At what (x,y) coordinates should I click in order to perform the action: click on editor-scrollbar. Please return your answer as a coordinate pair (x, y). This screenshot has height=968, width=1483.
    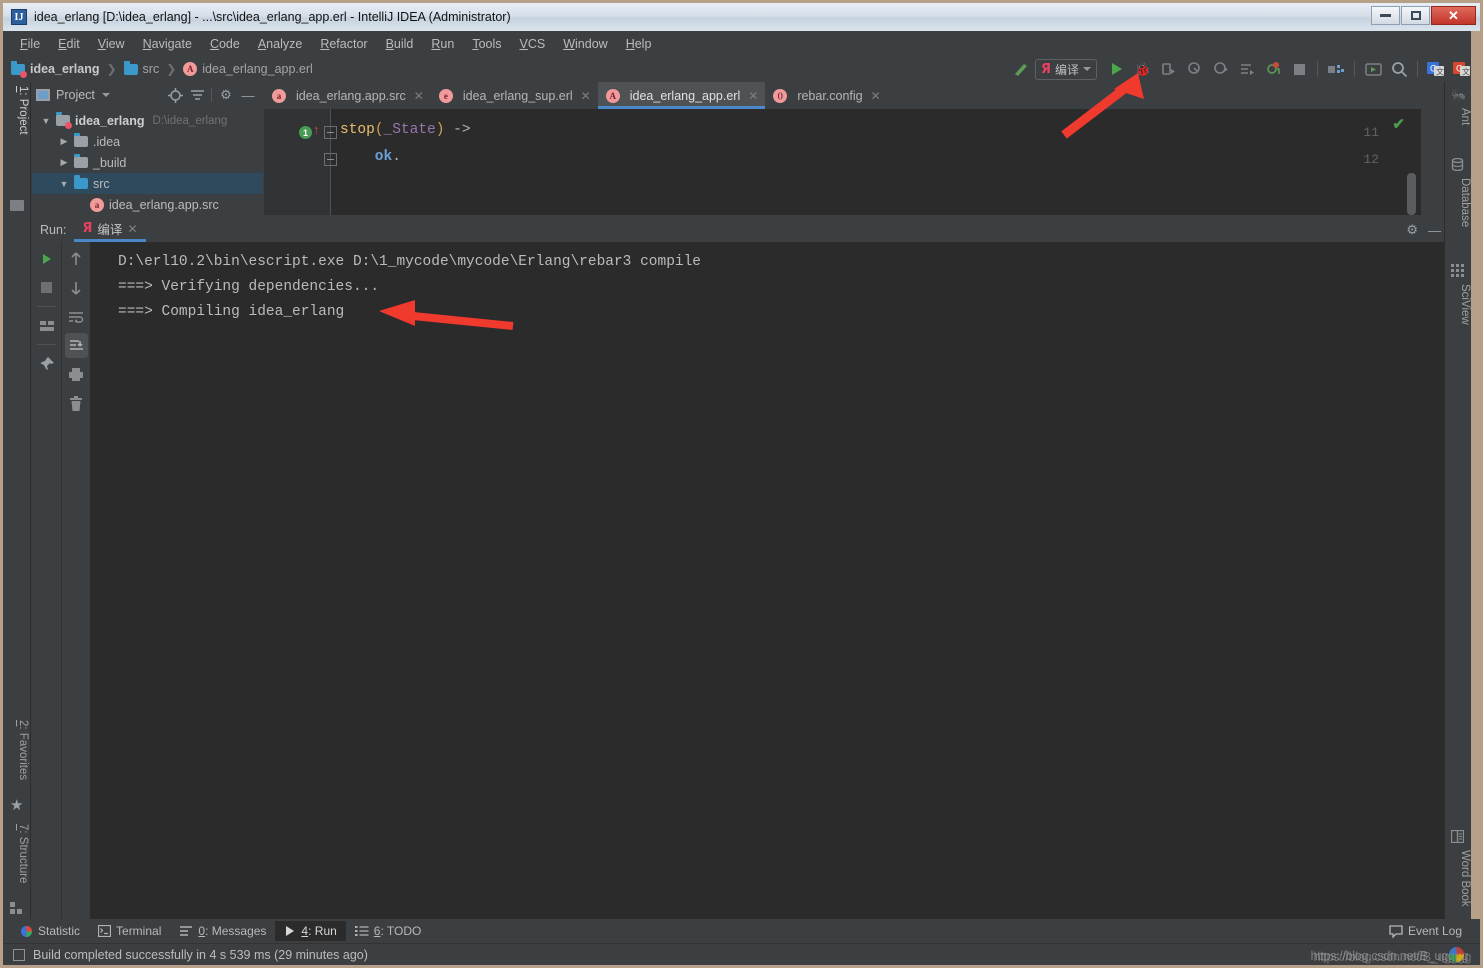
    Looking at the image, I should click on (1411, 194).